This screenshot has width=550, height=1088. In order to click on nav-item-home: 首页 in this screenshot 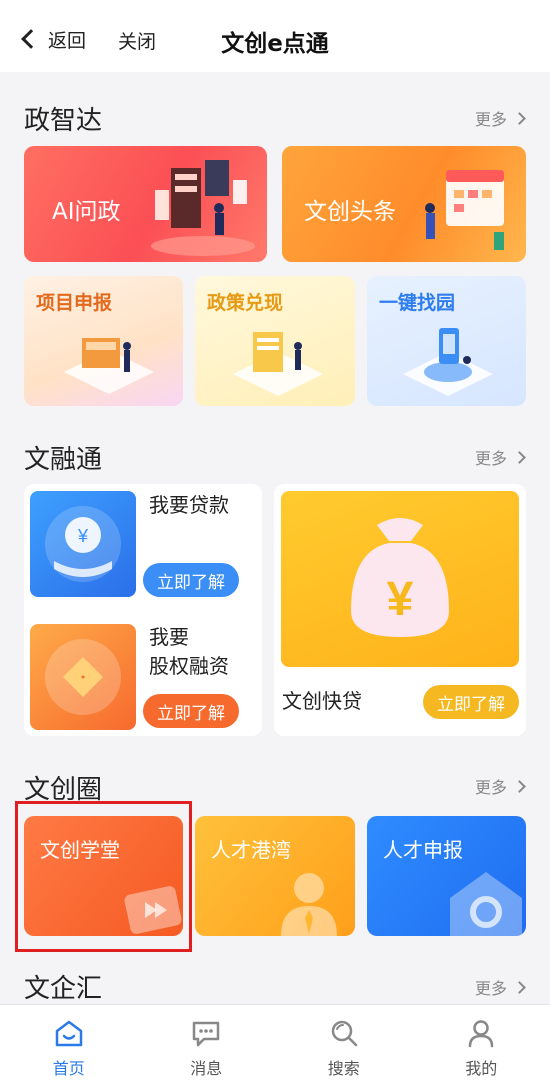, I will do `click(69, 1046)`.